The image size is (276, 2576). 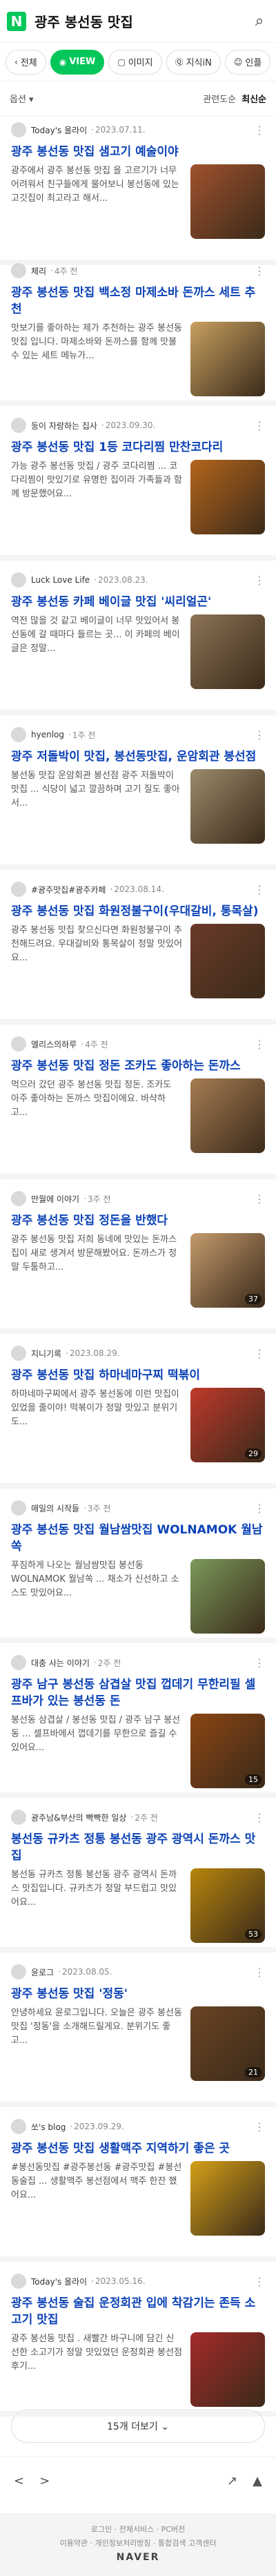 I want to click on scroll-top-icon: ▲, so click(x=257, y=2481).